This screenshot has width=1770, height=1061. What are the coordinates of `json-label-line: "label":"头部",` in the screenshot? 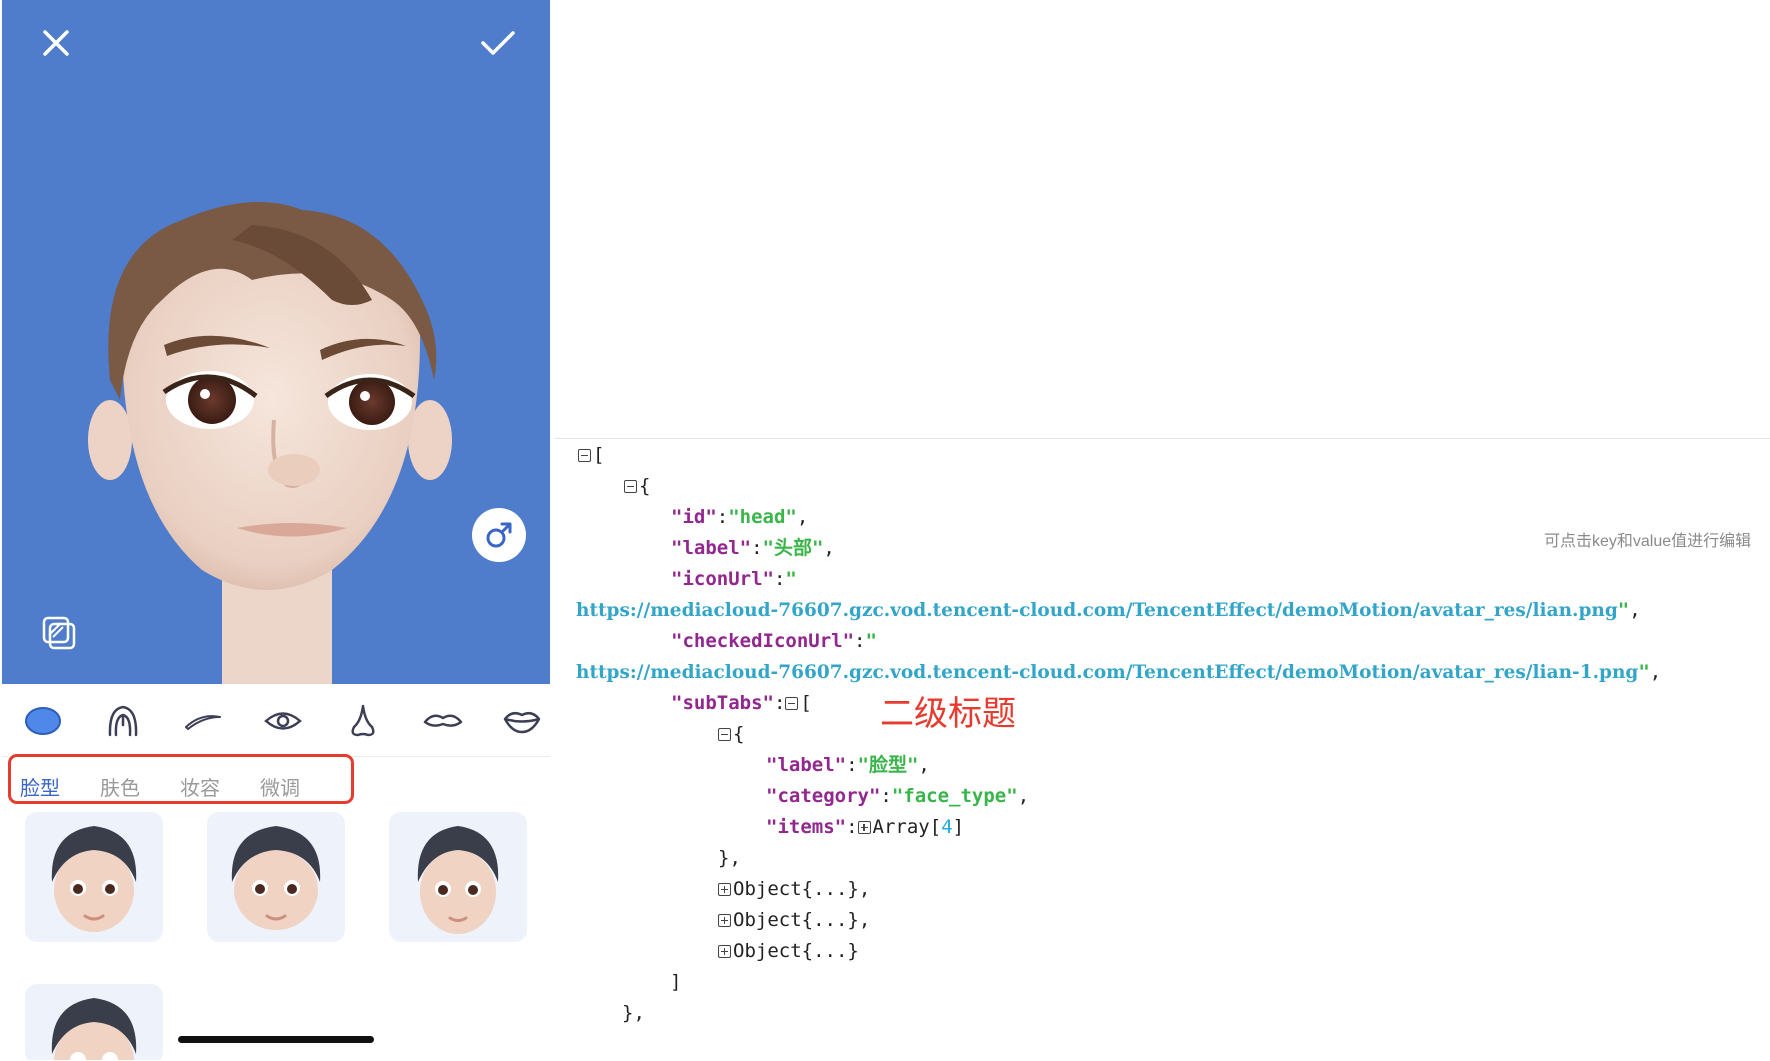 It's located at (753, 548).